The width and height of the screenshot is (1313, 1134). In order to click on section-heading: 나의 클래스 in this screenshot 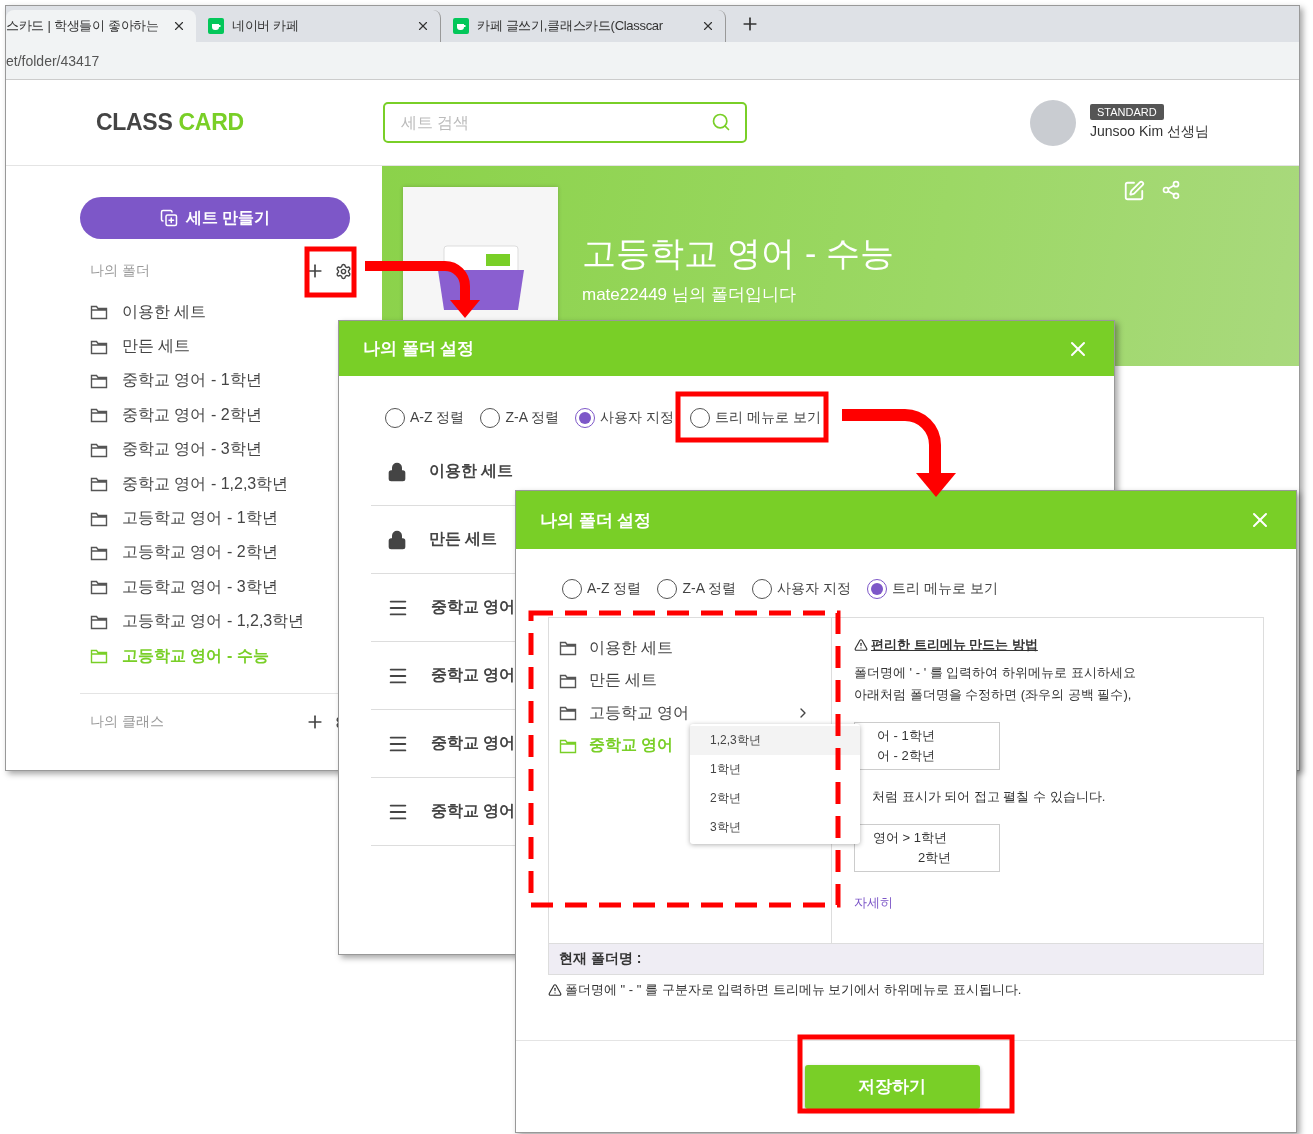, I will do `click(127, 722)`.